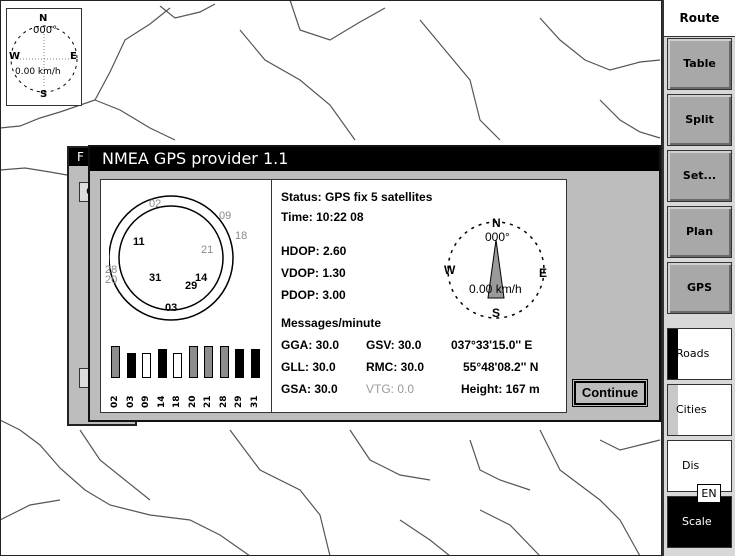 This screenshot has width=735, height=556. Describe the element at coordinates (610, 393) in the screenshot. I see `continue-button: Continue` at that location.